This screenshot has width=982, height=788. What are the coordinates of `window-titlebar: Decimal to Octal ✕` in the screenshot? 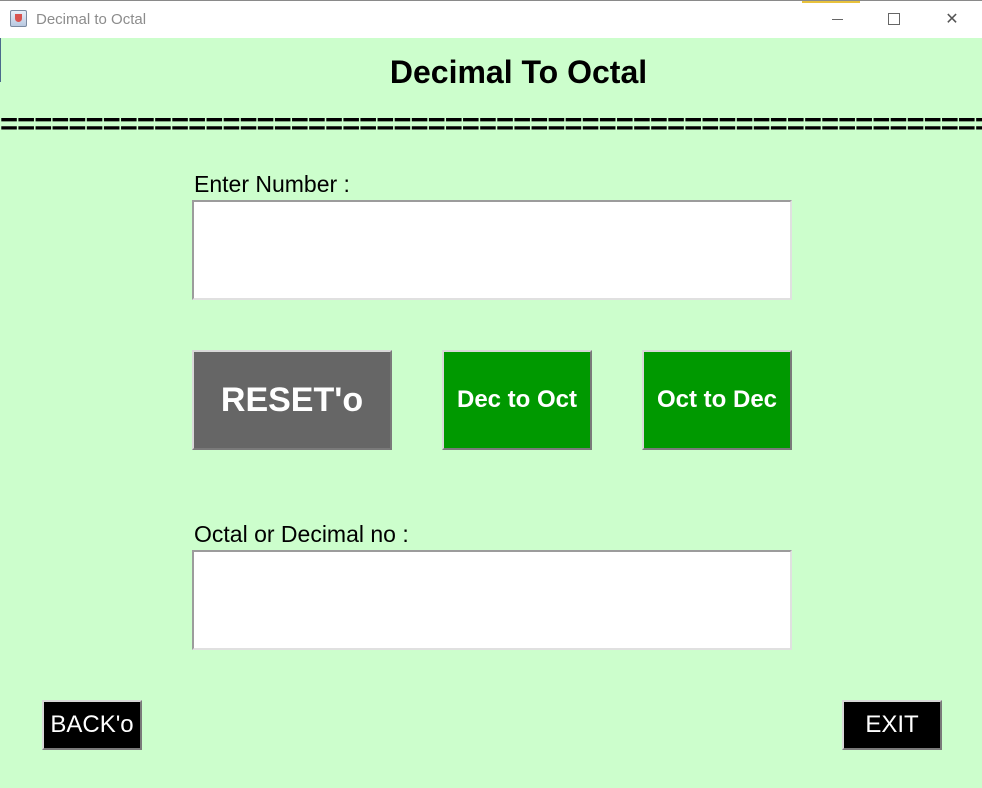 It's located at (491, 19).